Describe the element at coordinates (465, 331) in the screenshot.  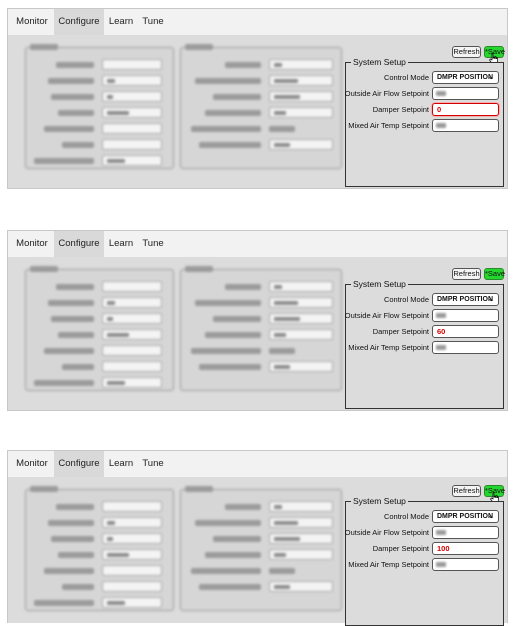
I see `damper-setpoint-input: 60` at that location.